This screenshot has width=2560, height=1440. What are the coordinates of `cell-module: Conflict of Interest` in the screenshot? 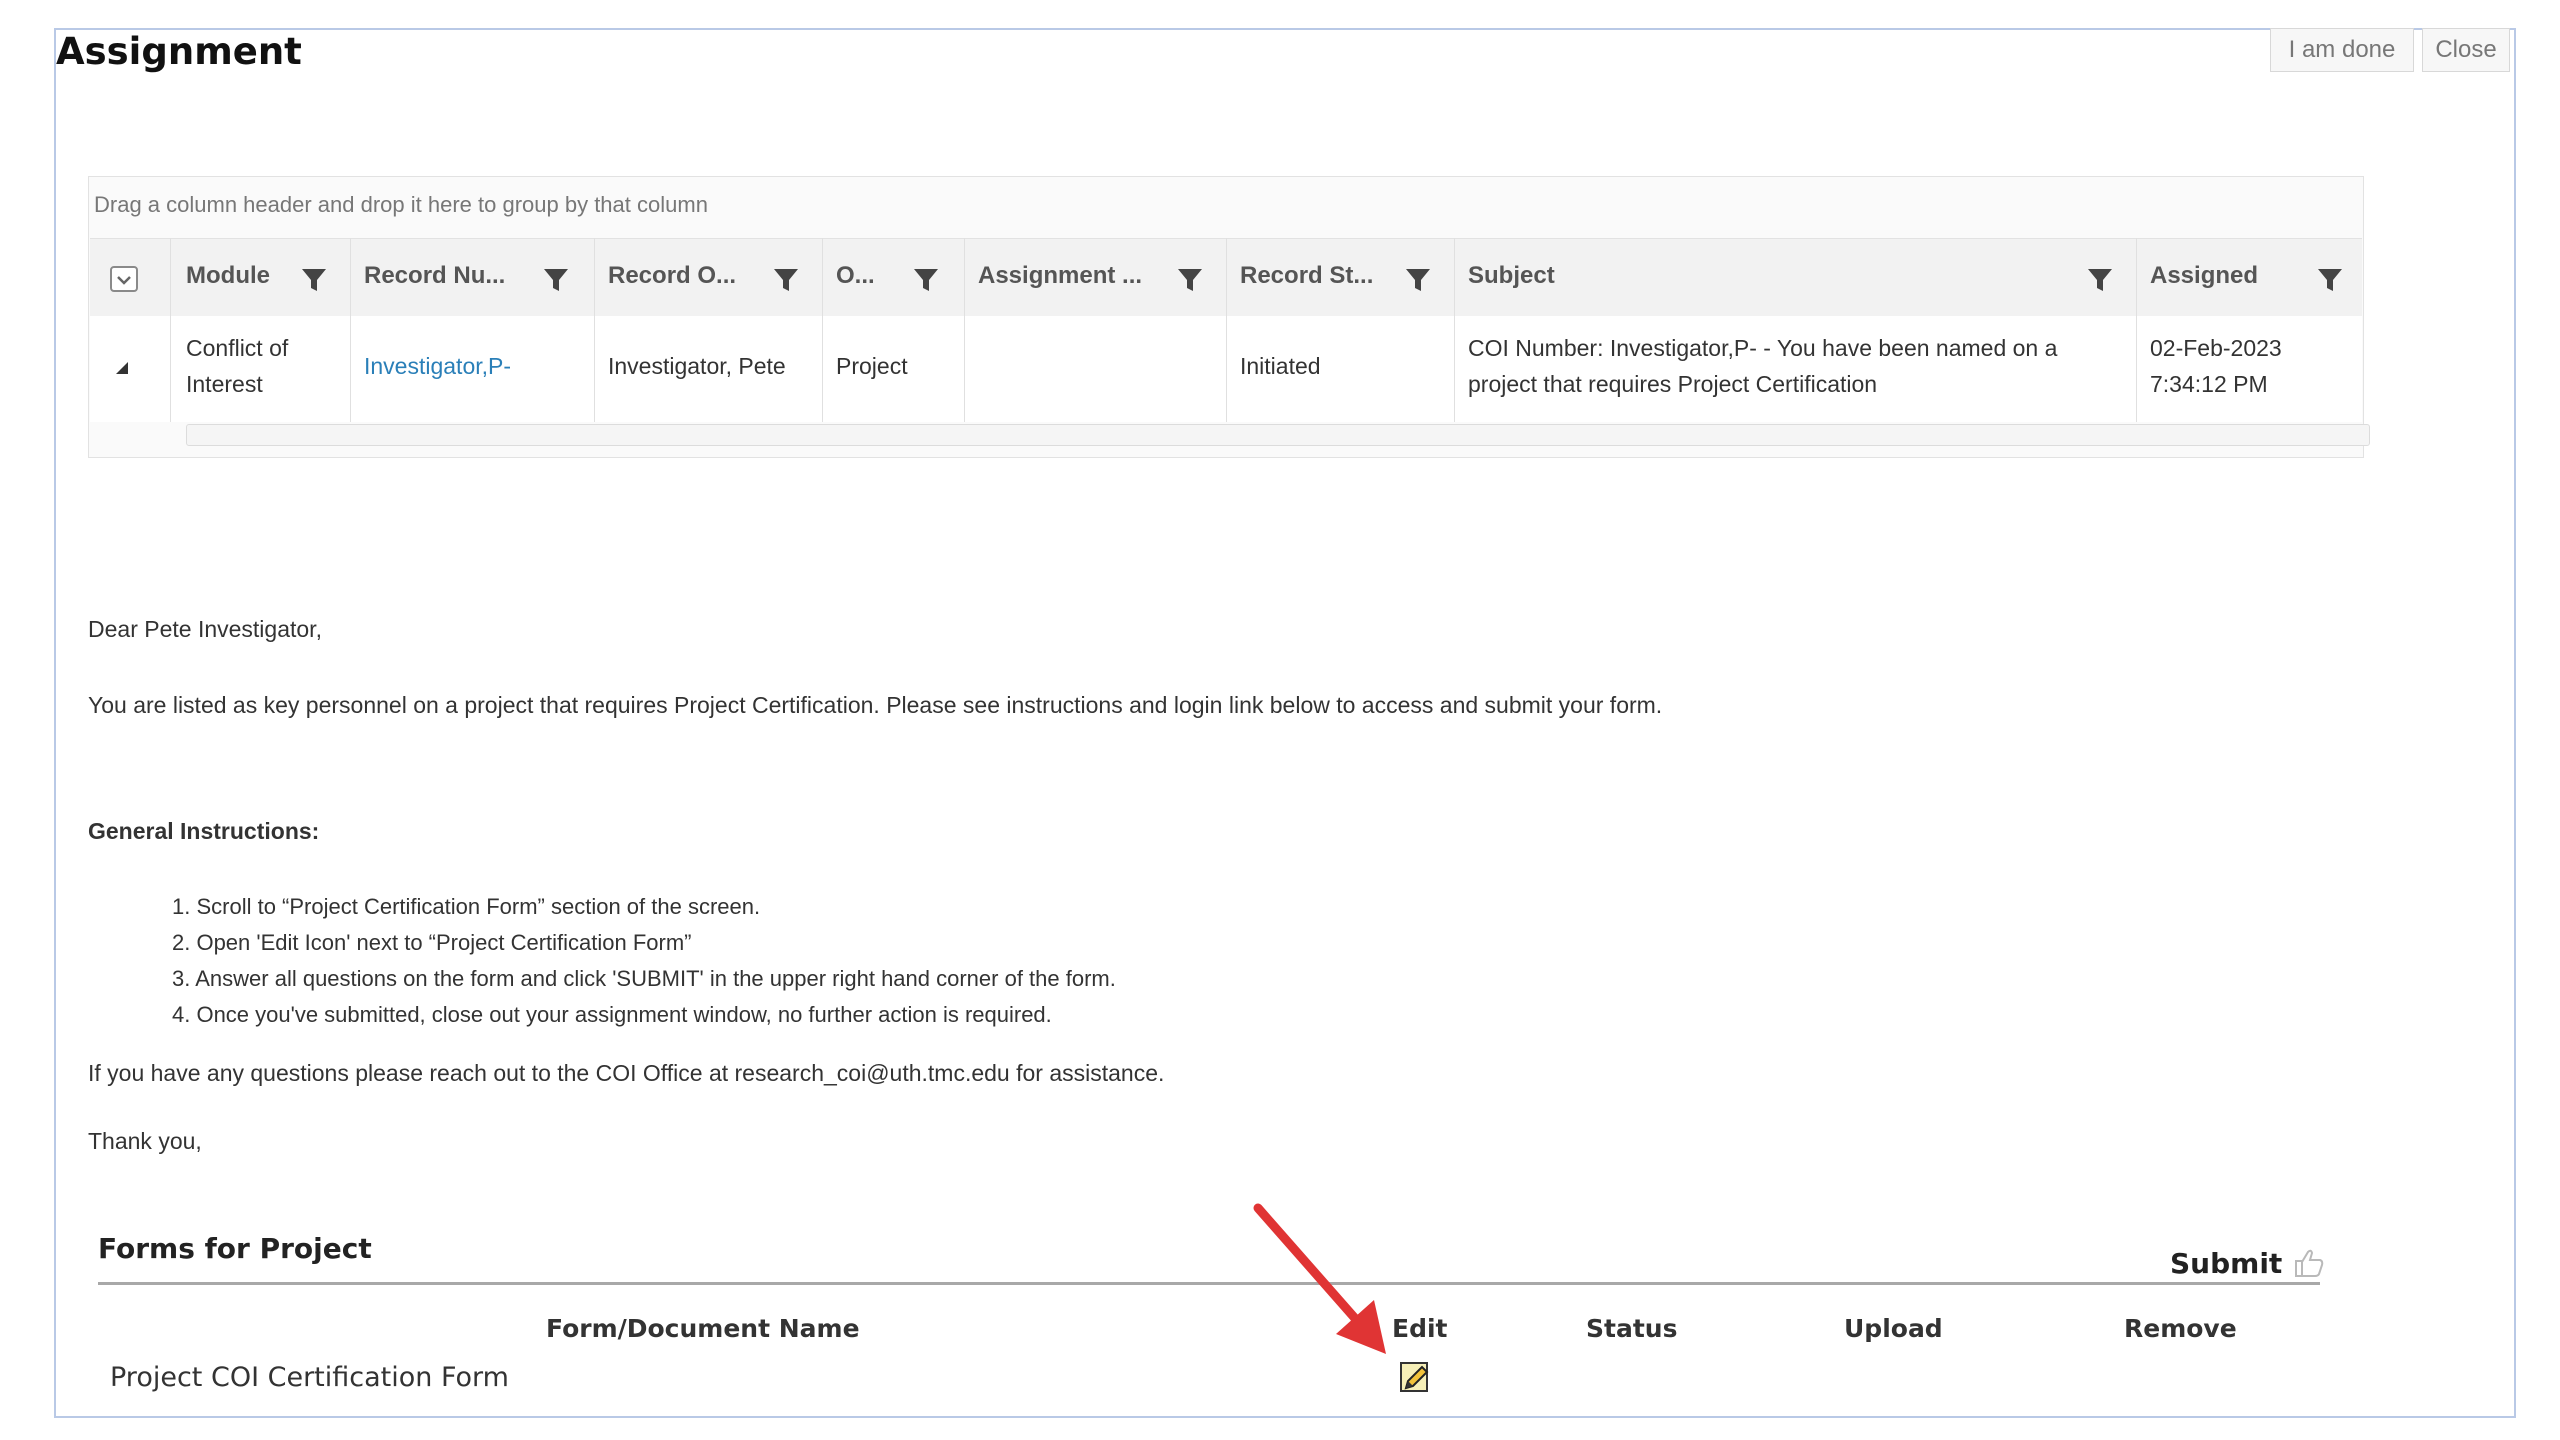 It's located at (237, 366).